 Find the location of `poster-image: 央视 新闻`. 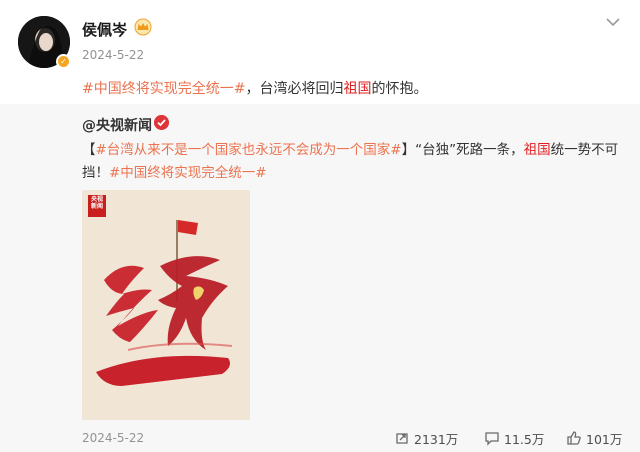

poster-image: 央视 新闻 is located at coordinates (166, 305).